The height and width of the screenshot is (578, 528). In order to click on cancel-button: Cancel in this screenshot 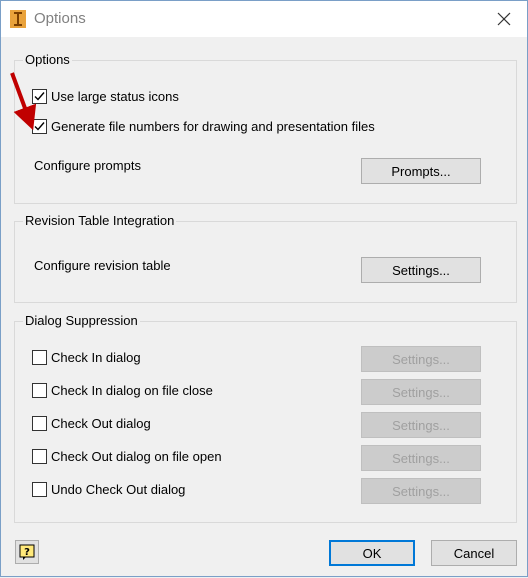, I will do `click(474, 553)`.